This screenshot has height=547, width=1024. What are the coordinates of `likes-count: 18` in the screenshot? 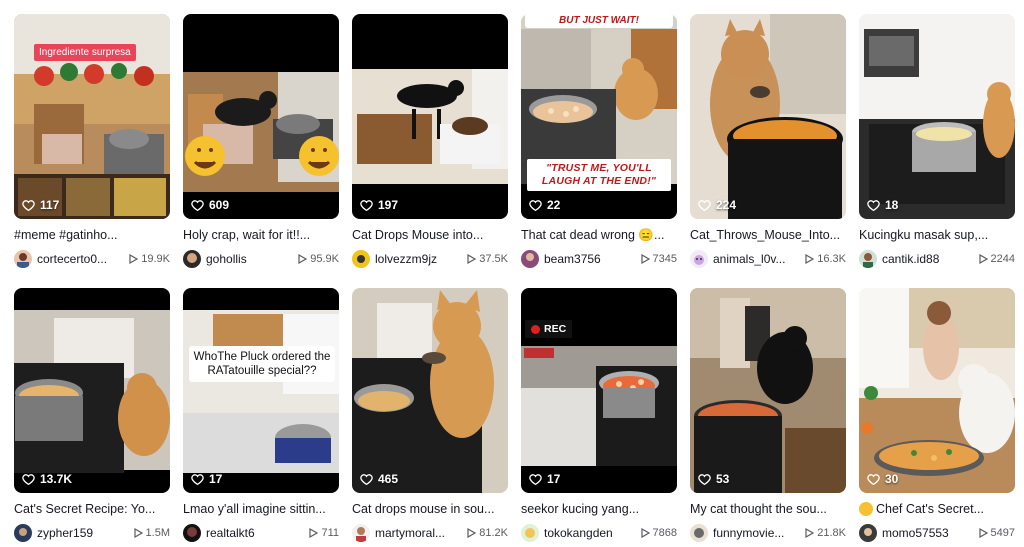 It's located at (882, 205).